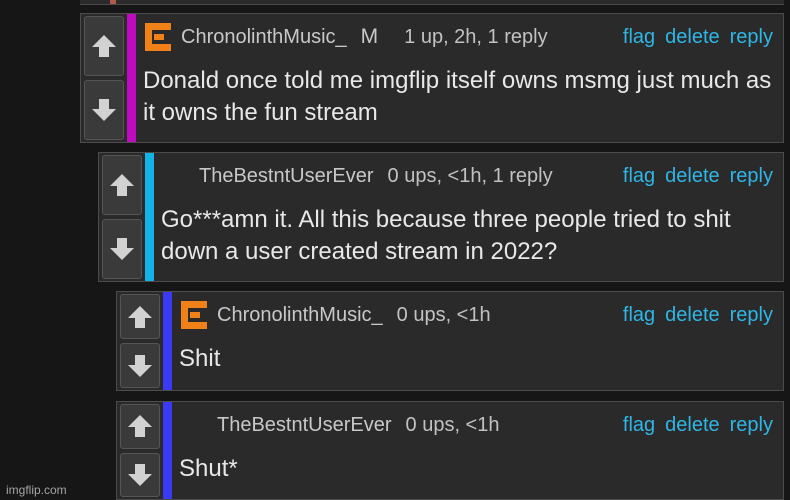  What do you see at coordinates (432, 2) in the screenshot?
I see `previous-comment-edge` at bounding box center [432, 2].